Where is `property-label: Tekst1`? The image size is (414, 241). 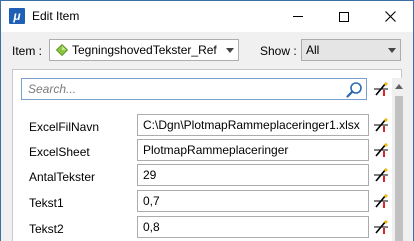 property-label: Tekst1 is located at coordinates (46, 203).